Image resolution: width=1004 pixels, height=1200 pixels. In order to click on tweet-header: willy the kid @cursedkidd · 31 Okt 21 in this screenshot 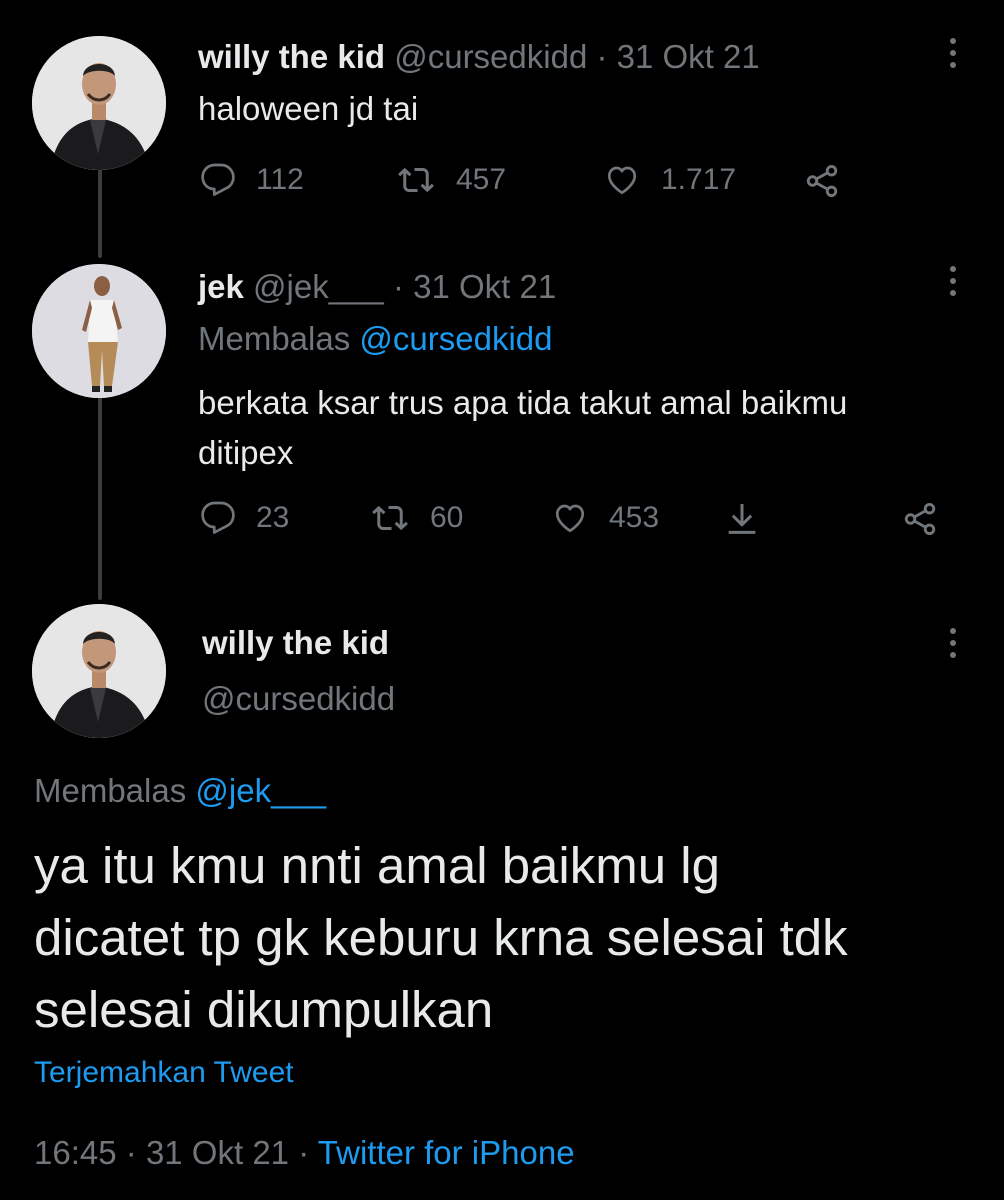, I will do `click(479, 57)`.